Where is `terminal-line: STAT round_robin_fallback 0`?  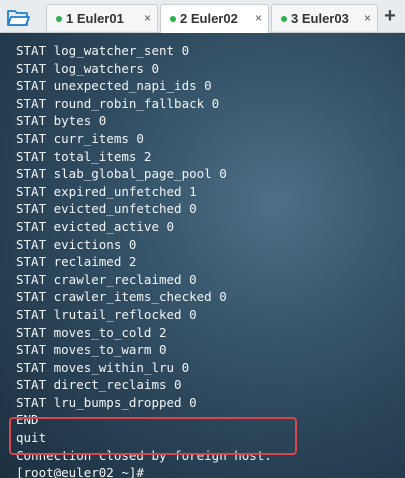
terminal-line: STAT round_robin_fallback 0 is located at coordinates (118, 103).